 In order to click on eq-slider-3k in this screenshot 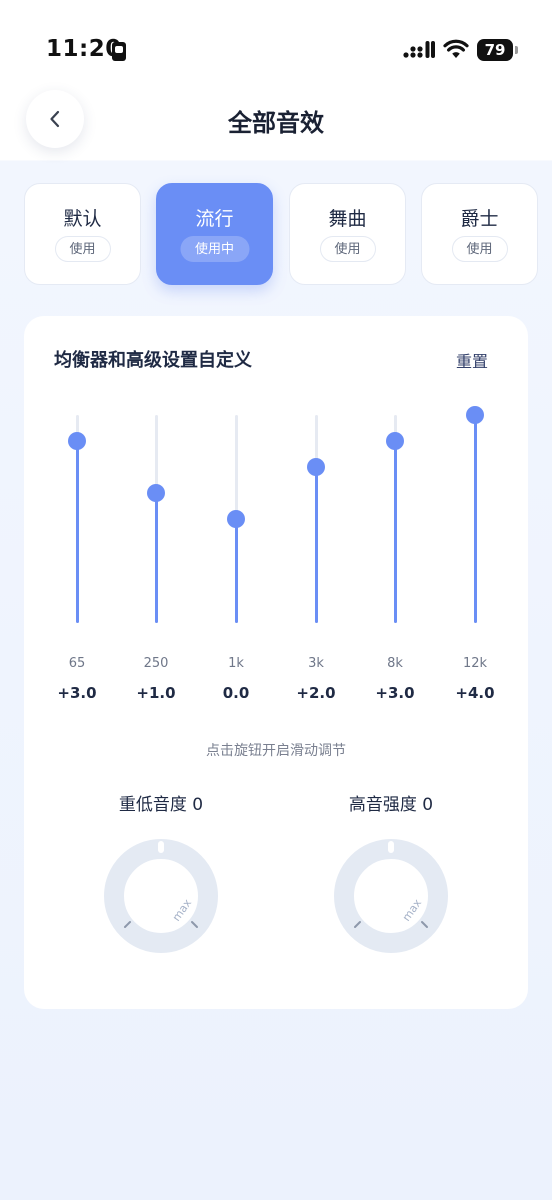, I will do `click(316, 519)`.